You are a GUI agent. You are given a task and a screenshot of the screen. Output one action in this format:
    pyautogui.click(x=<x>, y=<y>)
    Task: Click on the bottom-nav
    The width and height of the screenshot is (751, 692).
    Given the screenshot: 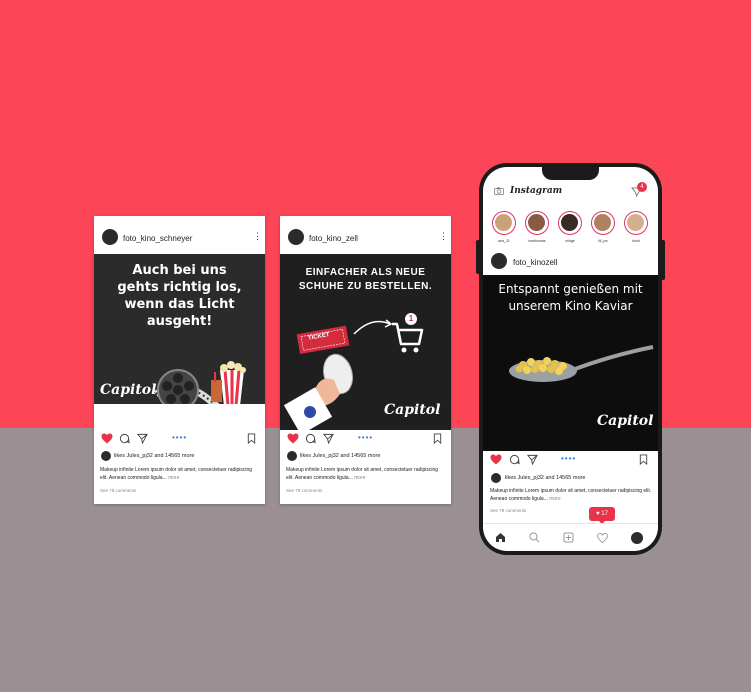 What is the action you would take?
    pyautogui.click(x=570, y=537)
    